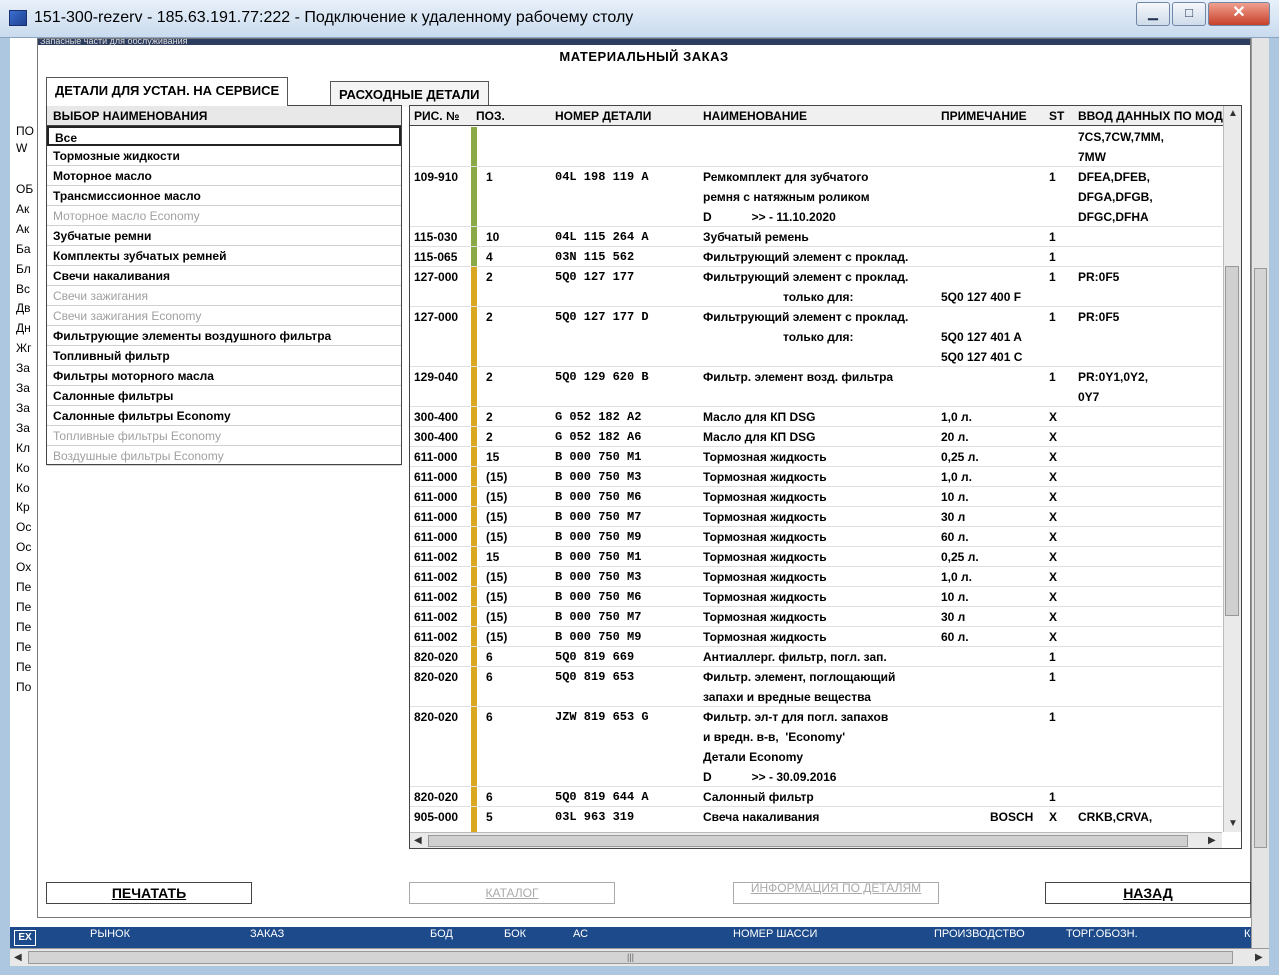 This screenshot has height=975, width=1279. What do you see at coordinates (224, 176) in the screenshot?
I see `name-filter-item: Моторное масло` at bounding box center [224, 176].